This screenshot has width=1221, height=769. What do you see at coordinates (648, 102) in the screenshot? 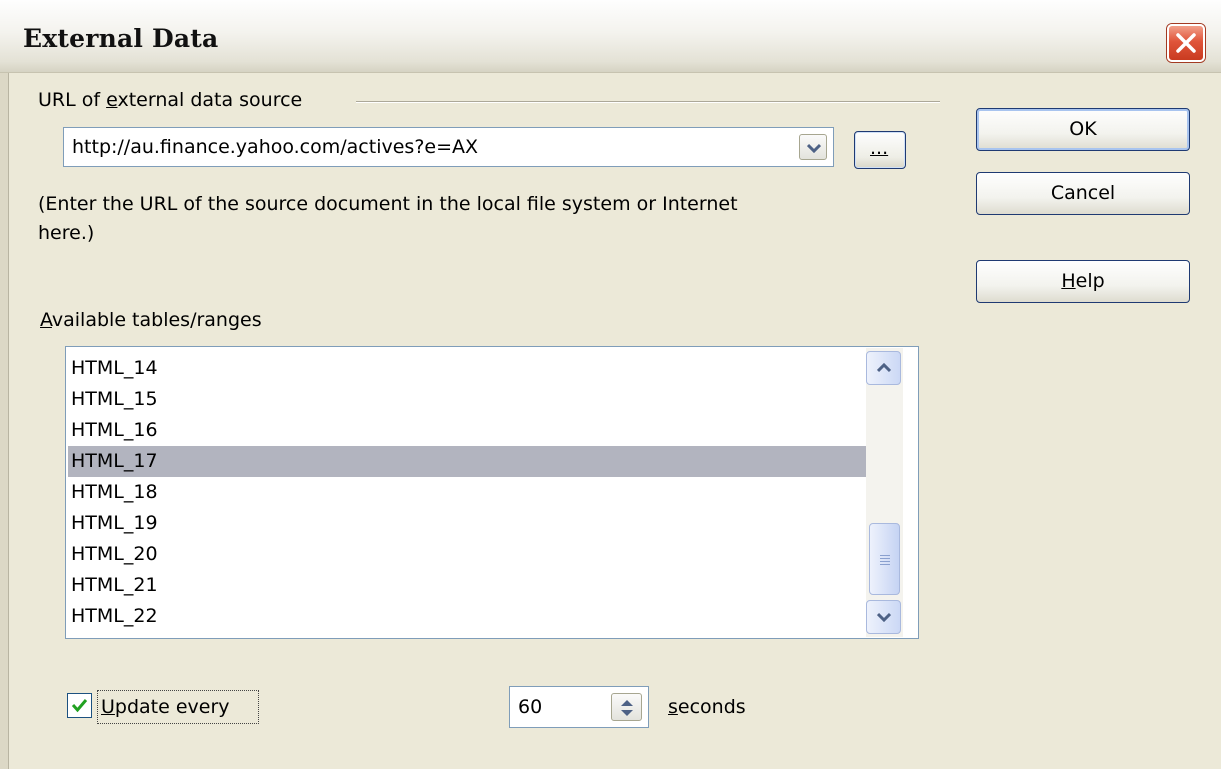
I see `group-separator` at bounding box center [648, 102].